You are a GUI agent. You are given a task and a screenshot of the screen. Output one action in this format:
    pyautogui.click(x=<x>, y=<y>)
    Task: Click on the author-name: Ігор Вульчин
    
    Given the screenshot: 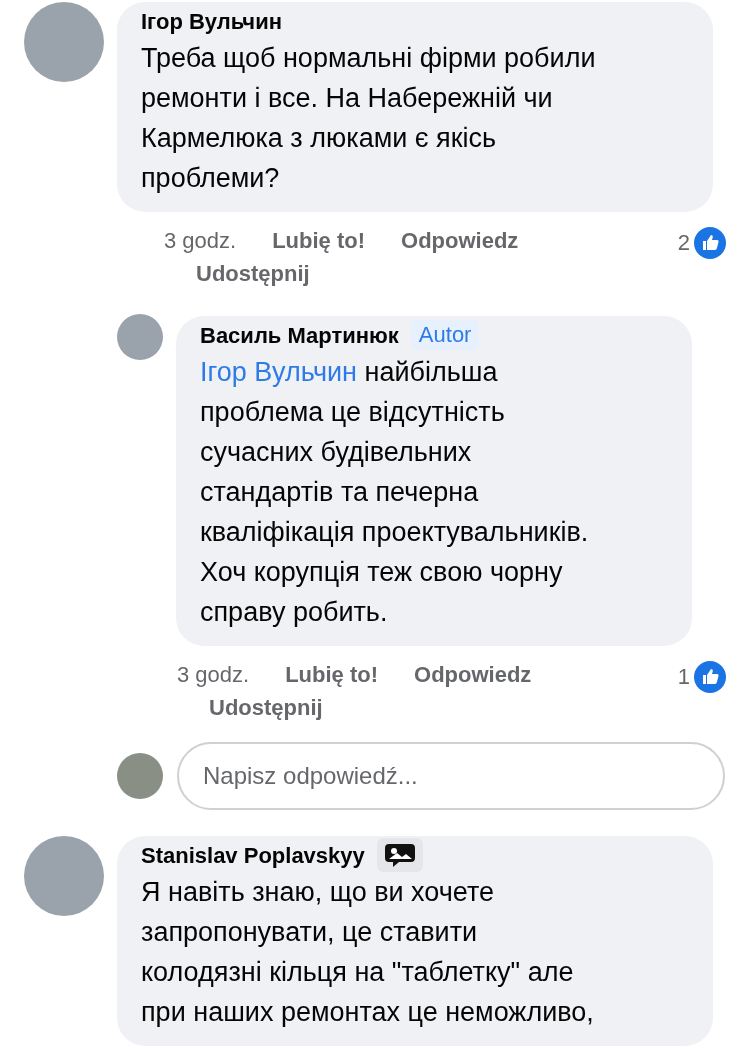 What is the action you would take?
    pyautogui.click(x=211, y=21)
    